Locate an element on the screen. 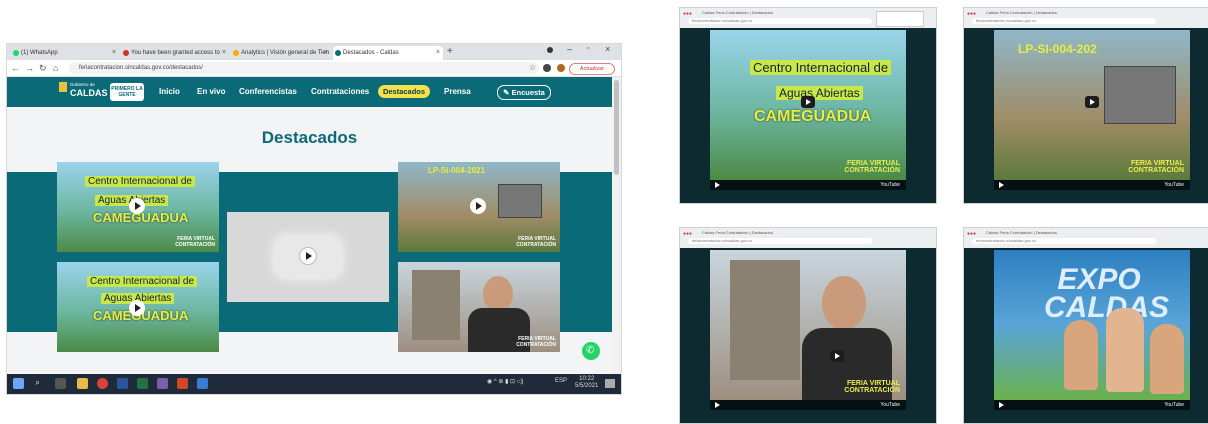 The image size is (1208, 424). profile-dot-icon is located at coordinates (550, 50).